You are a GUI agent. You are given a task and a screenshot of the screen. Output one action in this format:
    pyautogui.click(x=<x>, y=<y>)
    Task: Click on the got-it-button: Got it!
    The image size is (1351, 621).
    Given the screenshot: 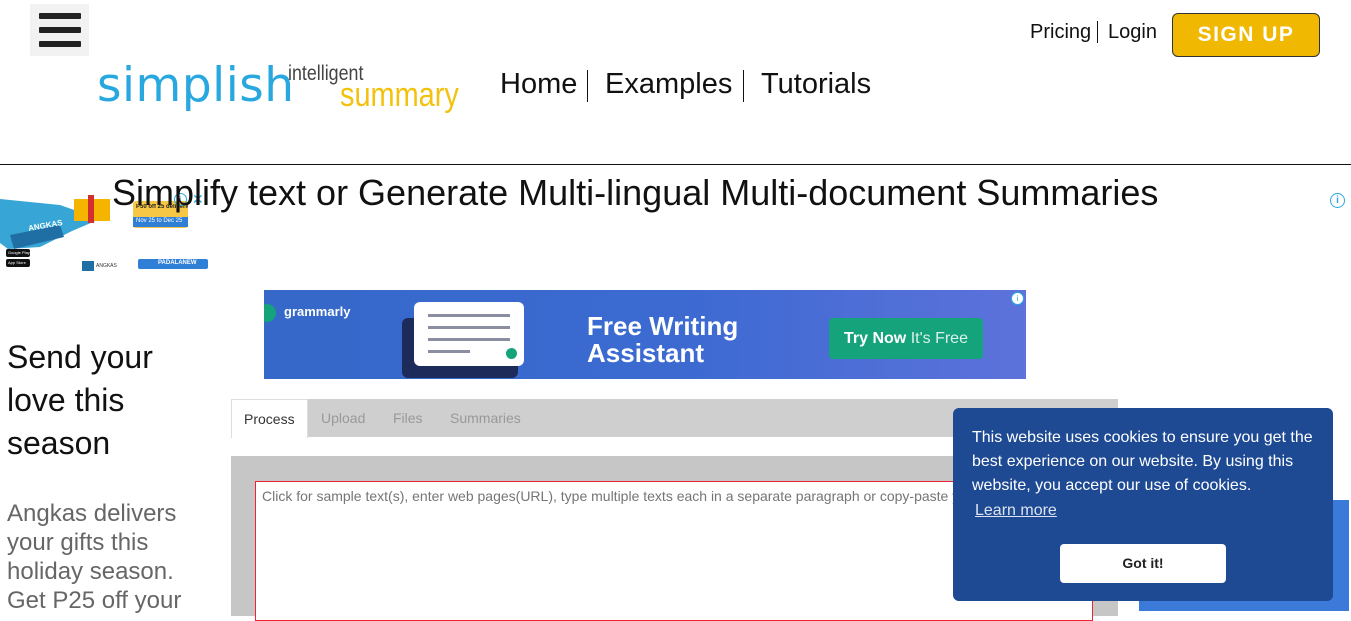 What is the action you would take?
    pyautogui.click(x=1143, y=563)
    